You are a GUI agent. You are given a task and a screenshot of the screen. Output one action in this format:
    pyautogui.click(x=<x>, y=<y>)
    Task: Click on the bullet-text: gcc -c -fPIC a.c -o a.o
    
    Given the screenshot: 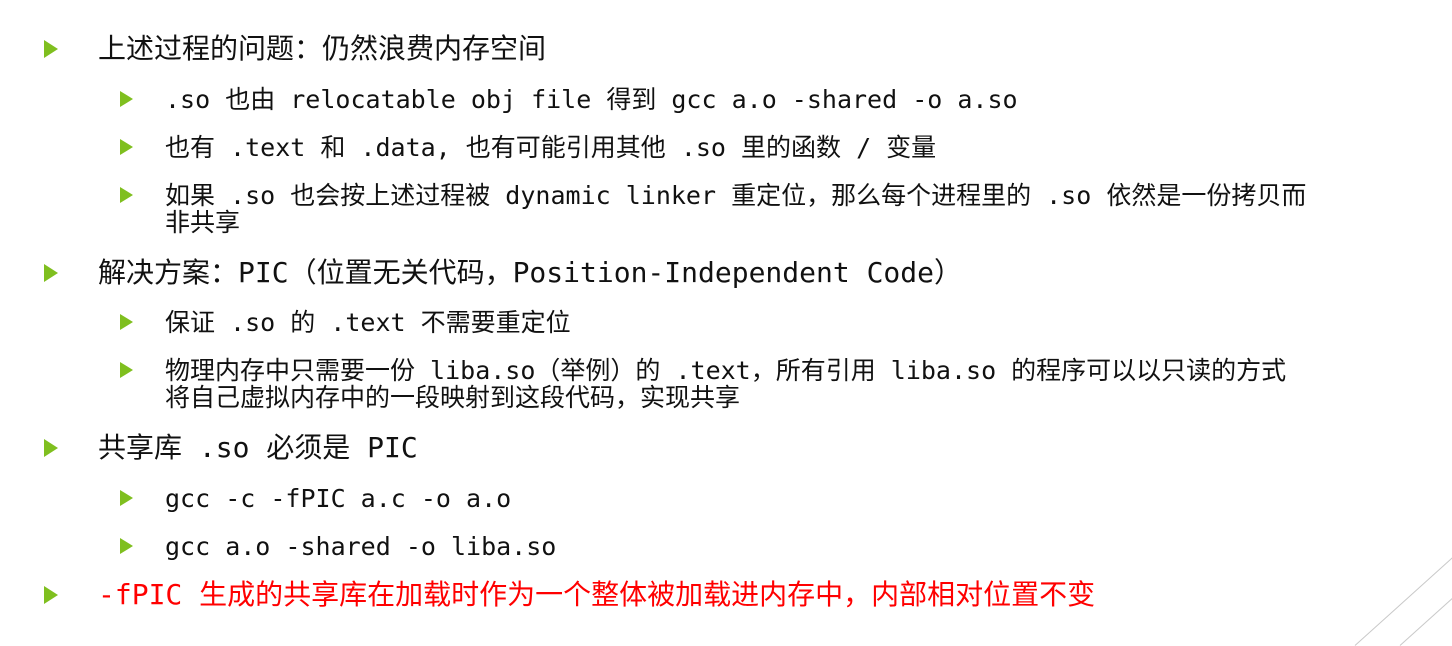 What is the action you would take?
    pyautogui.click(x=338, y=498)
    